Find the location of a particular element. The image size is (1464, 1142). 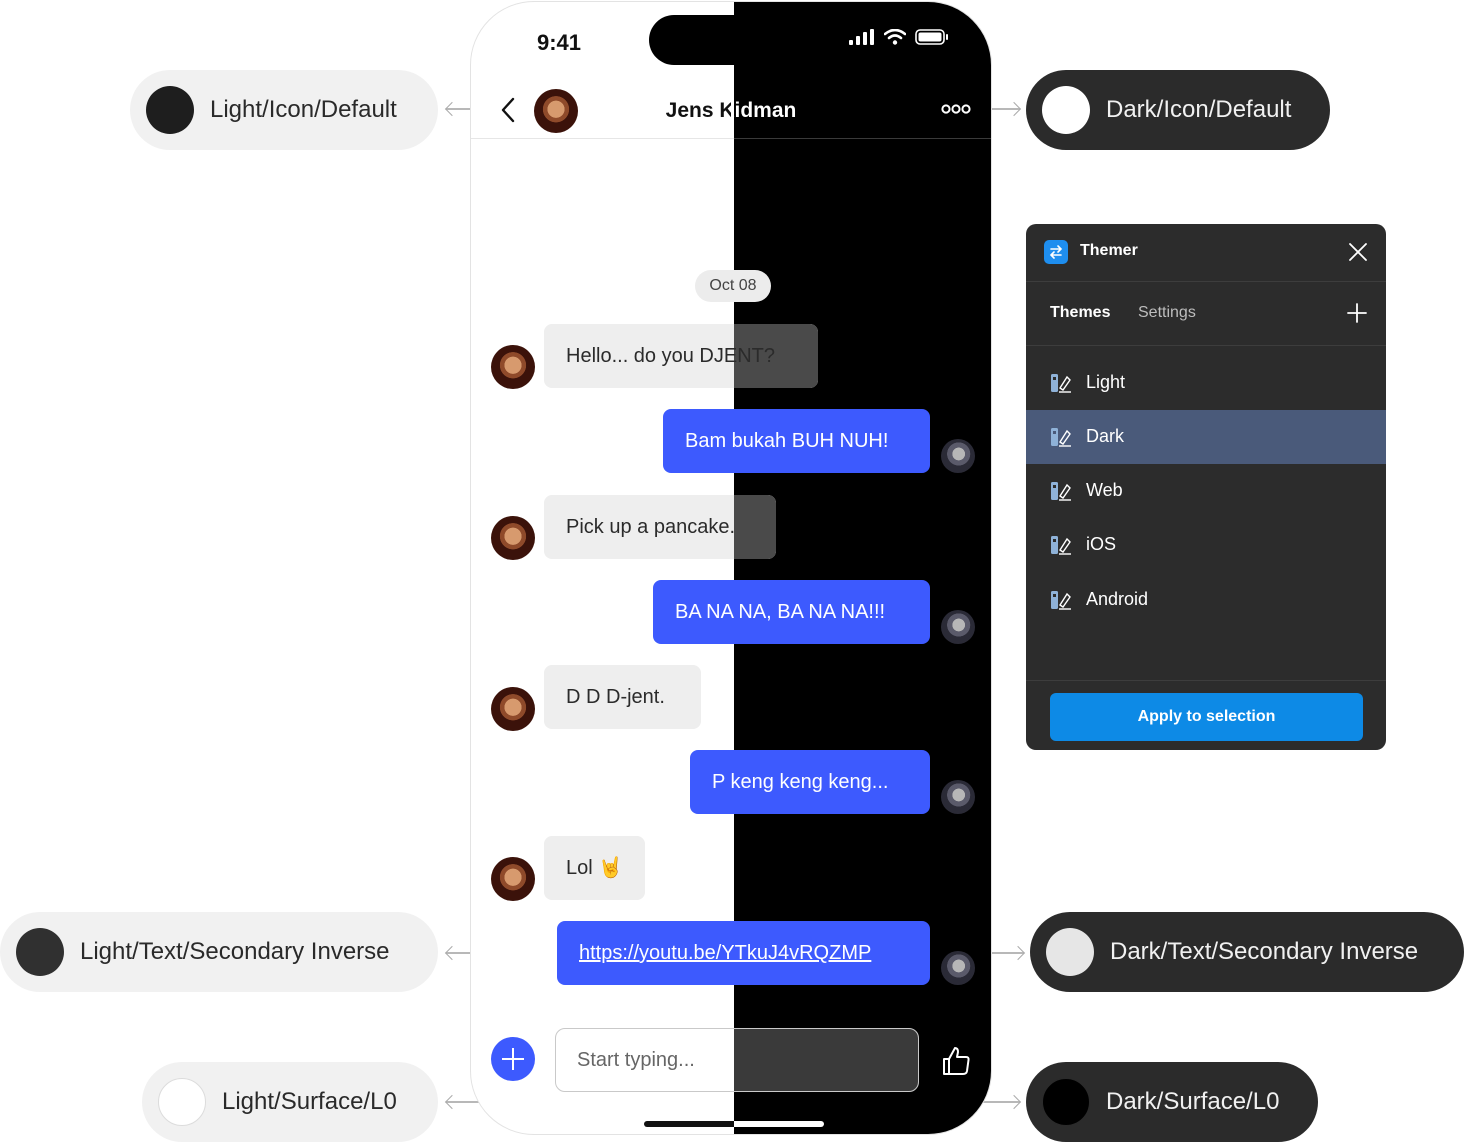

date-separator: Oct 08 is located at coordinates (733, 286).